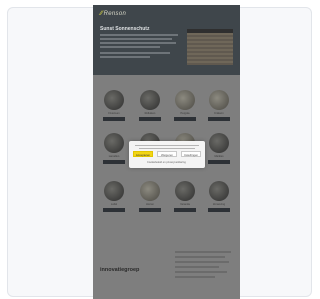 This screenshot has height=299, width=320. I want to click on product-card: Fixscreen, so click(114, 105).